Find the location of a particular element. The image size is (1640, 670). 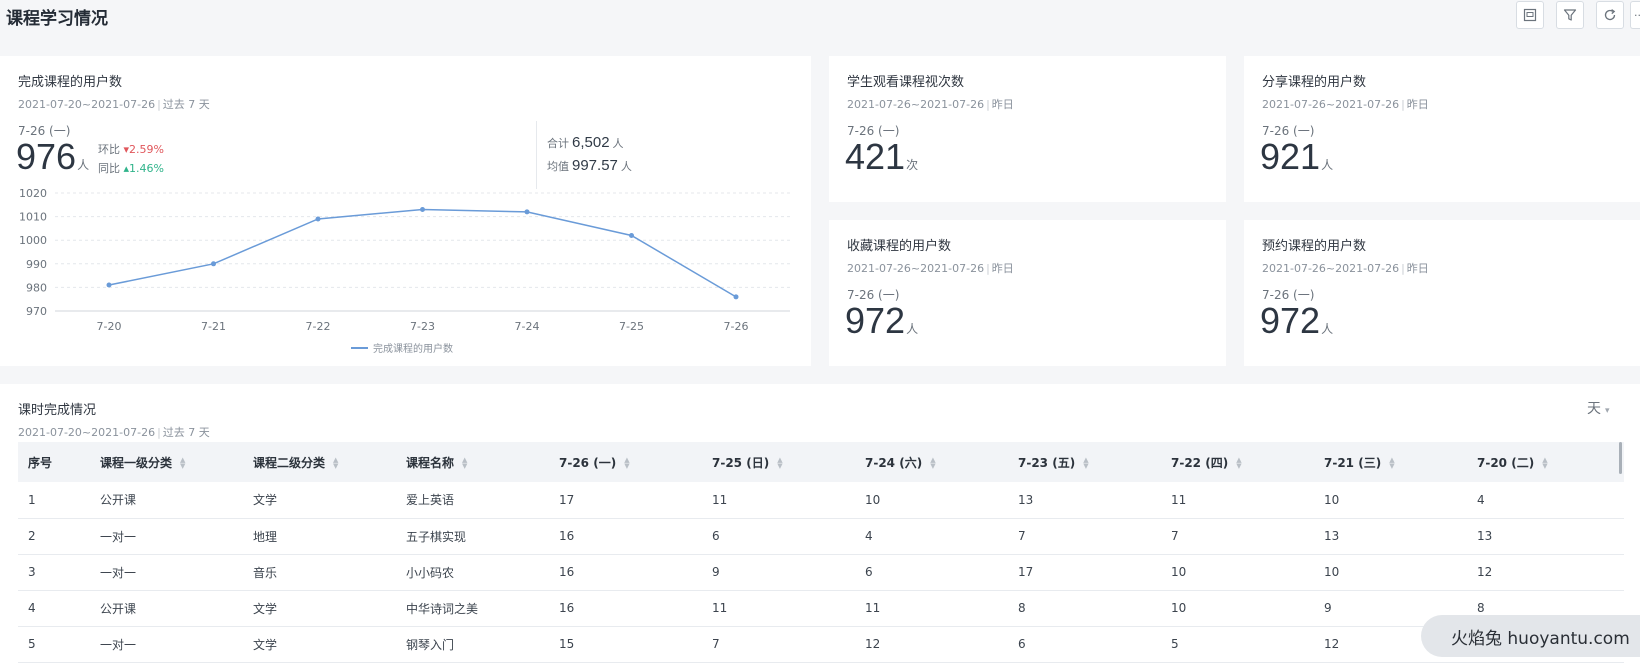

card-title: 收藏课程的用户数 is located at coordinates (899, 246).